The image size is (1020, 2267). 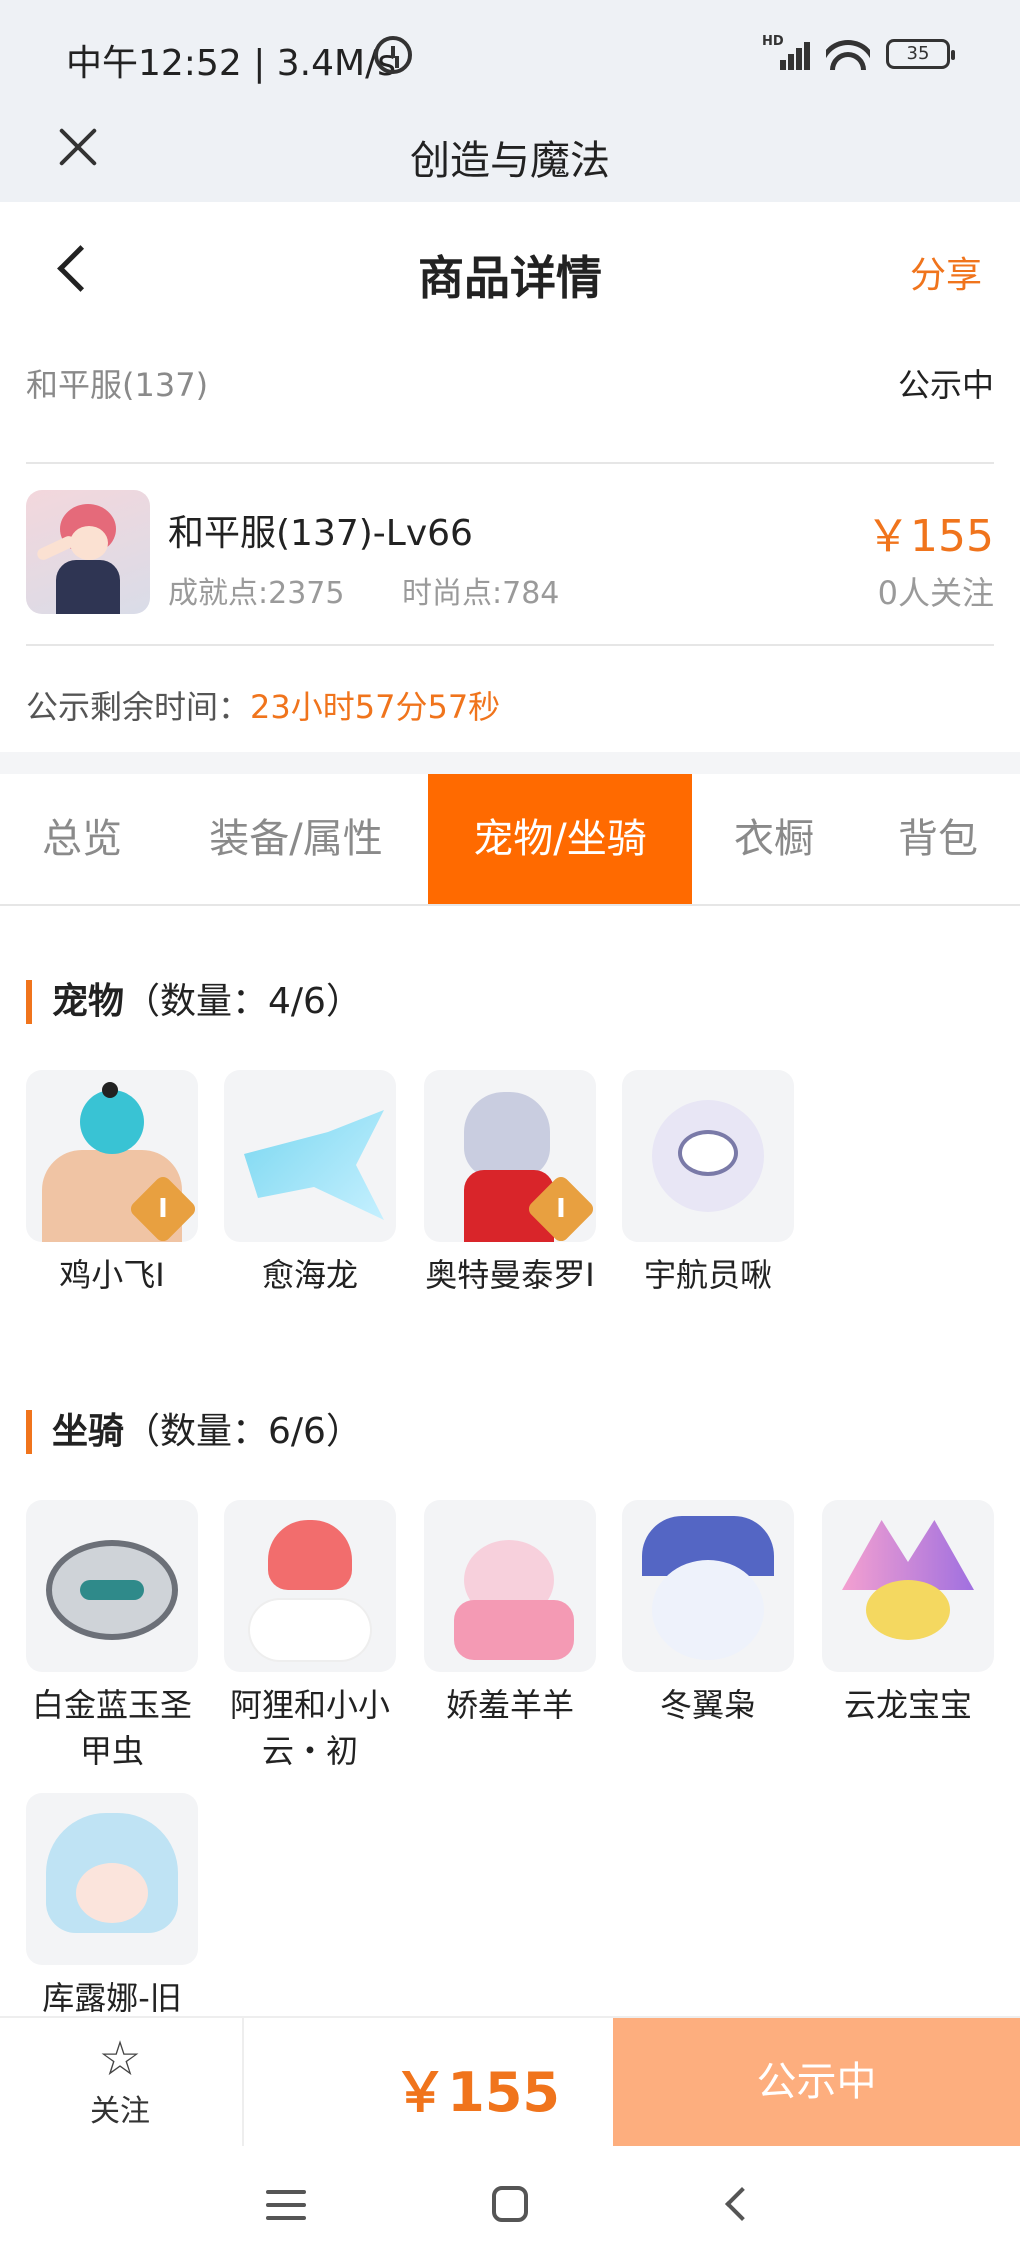 I want to click on nav-back-icon, so click(x=736, y=2202).